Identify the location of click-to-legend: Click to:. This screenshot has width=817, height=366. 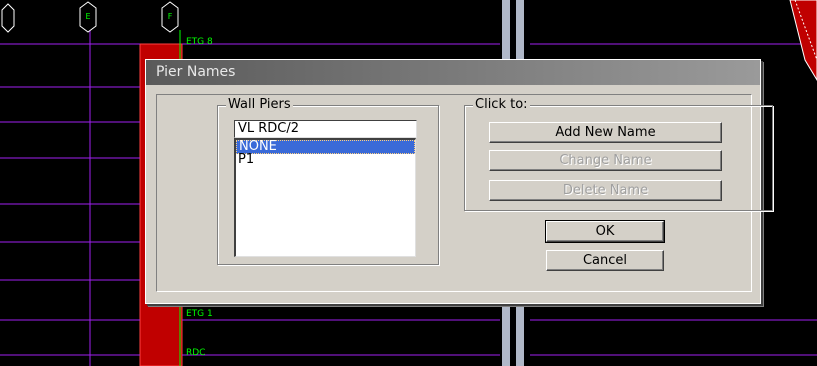
(501, 104).